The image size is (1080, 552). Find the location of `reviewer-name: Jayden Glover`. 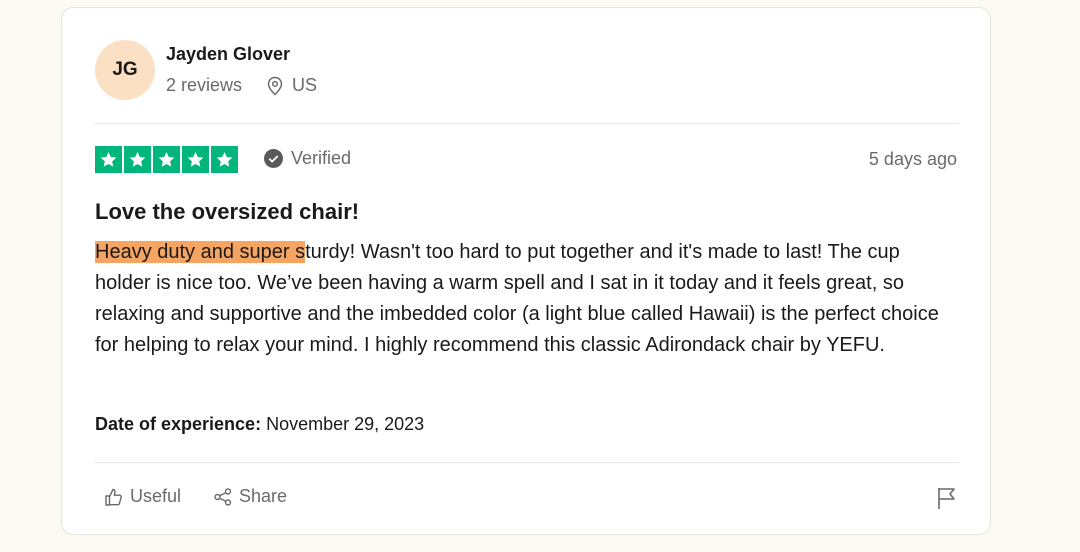

reviewer-name: Jayden Glover is located at coordinates (228, 54).